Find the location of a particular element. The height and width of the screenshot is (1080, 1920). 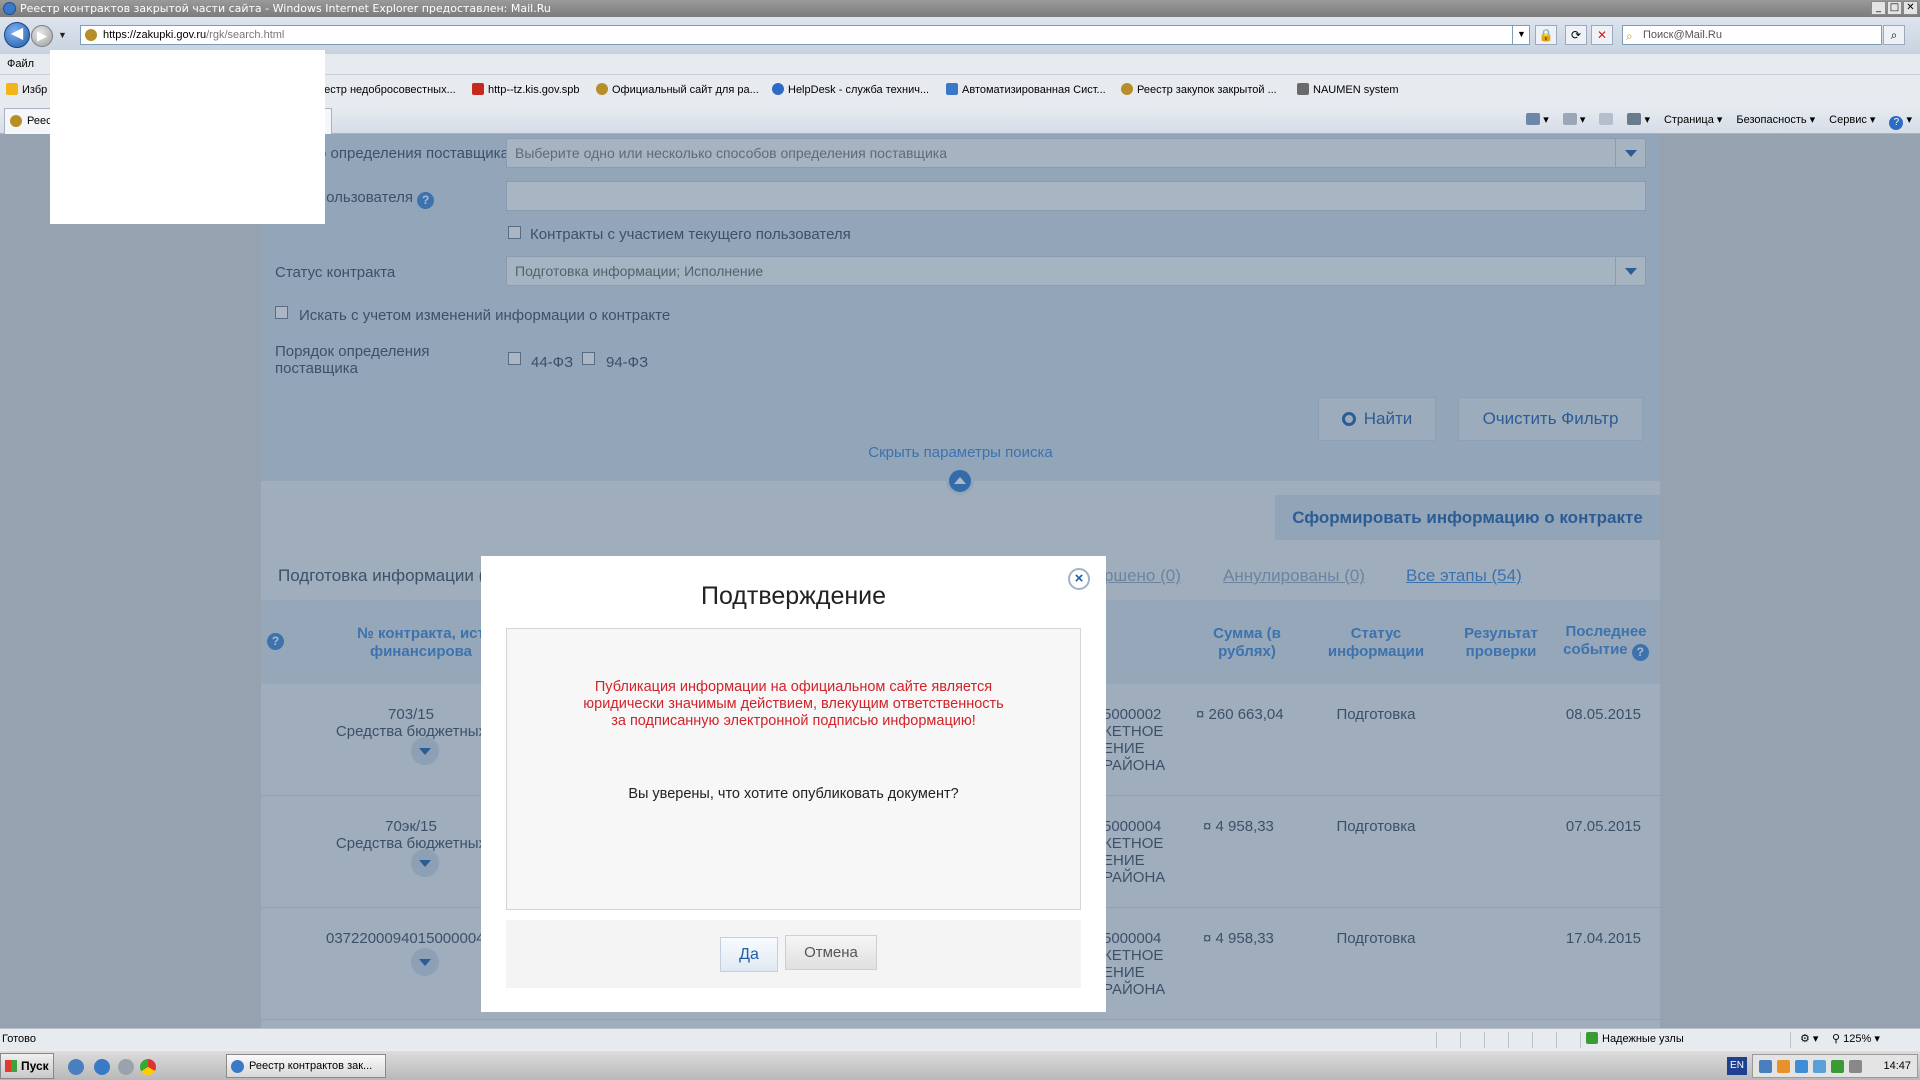

search-placeholder: Поиск@Mail.Ru is located at coordinates (1682, 35).